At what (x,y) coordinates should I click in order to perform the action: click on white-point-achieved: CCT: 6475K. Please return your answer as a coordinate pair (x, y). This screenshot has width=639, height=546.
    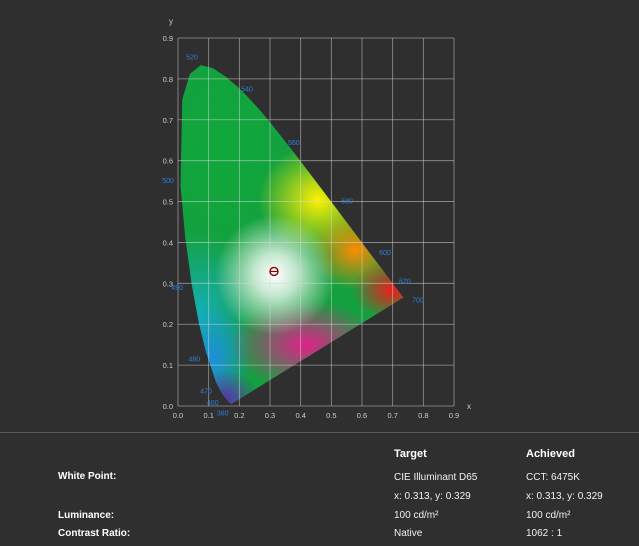
    Looking at the image, I should click on (553, 477).